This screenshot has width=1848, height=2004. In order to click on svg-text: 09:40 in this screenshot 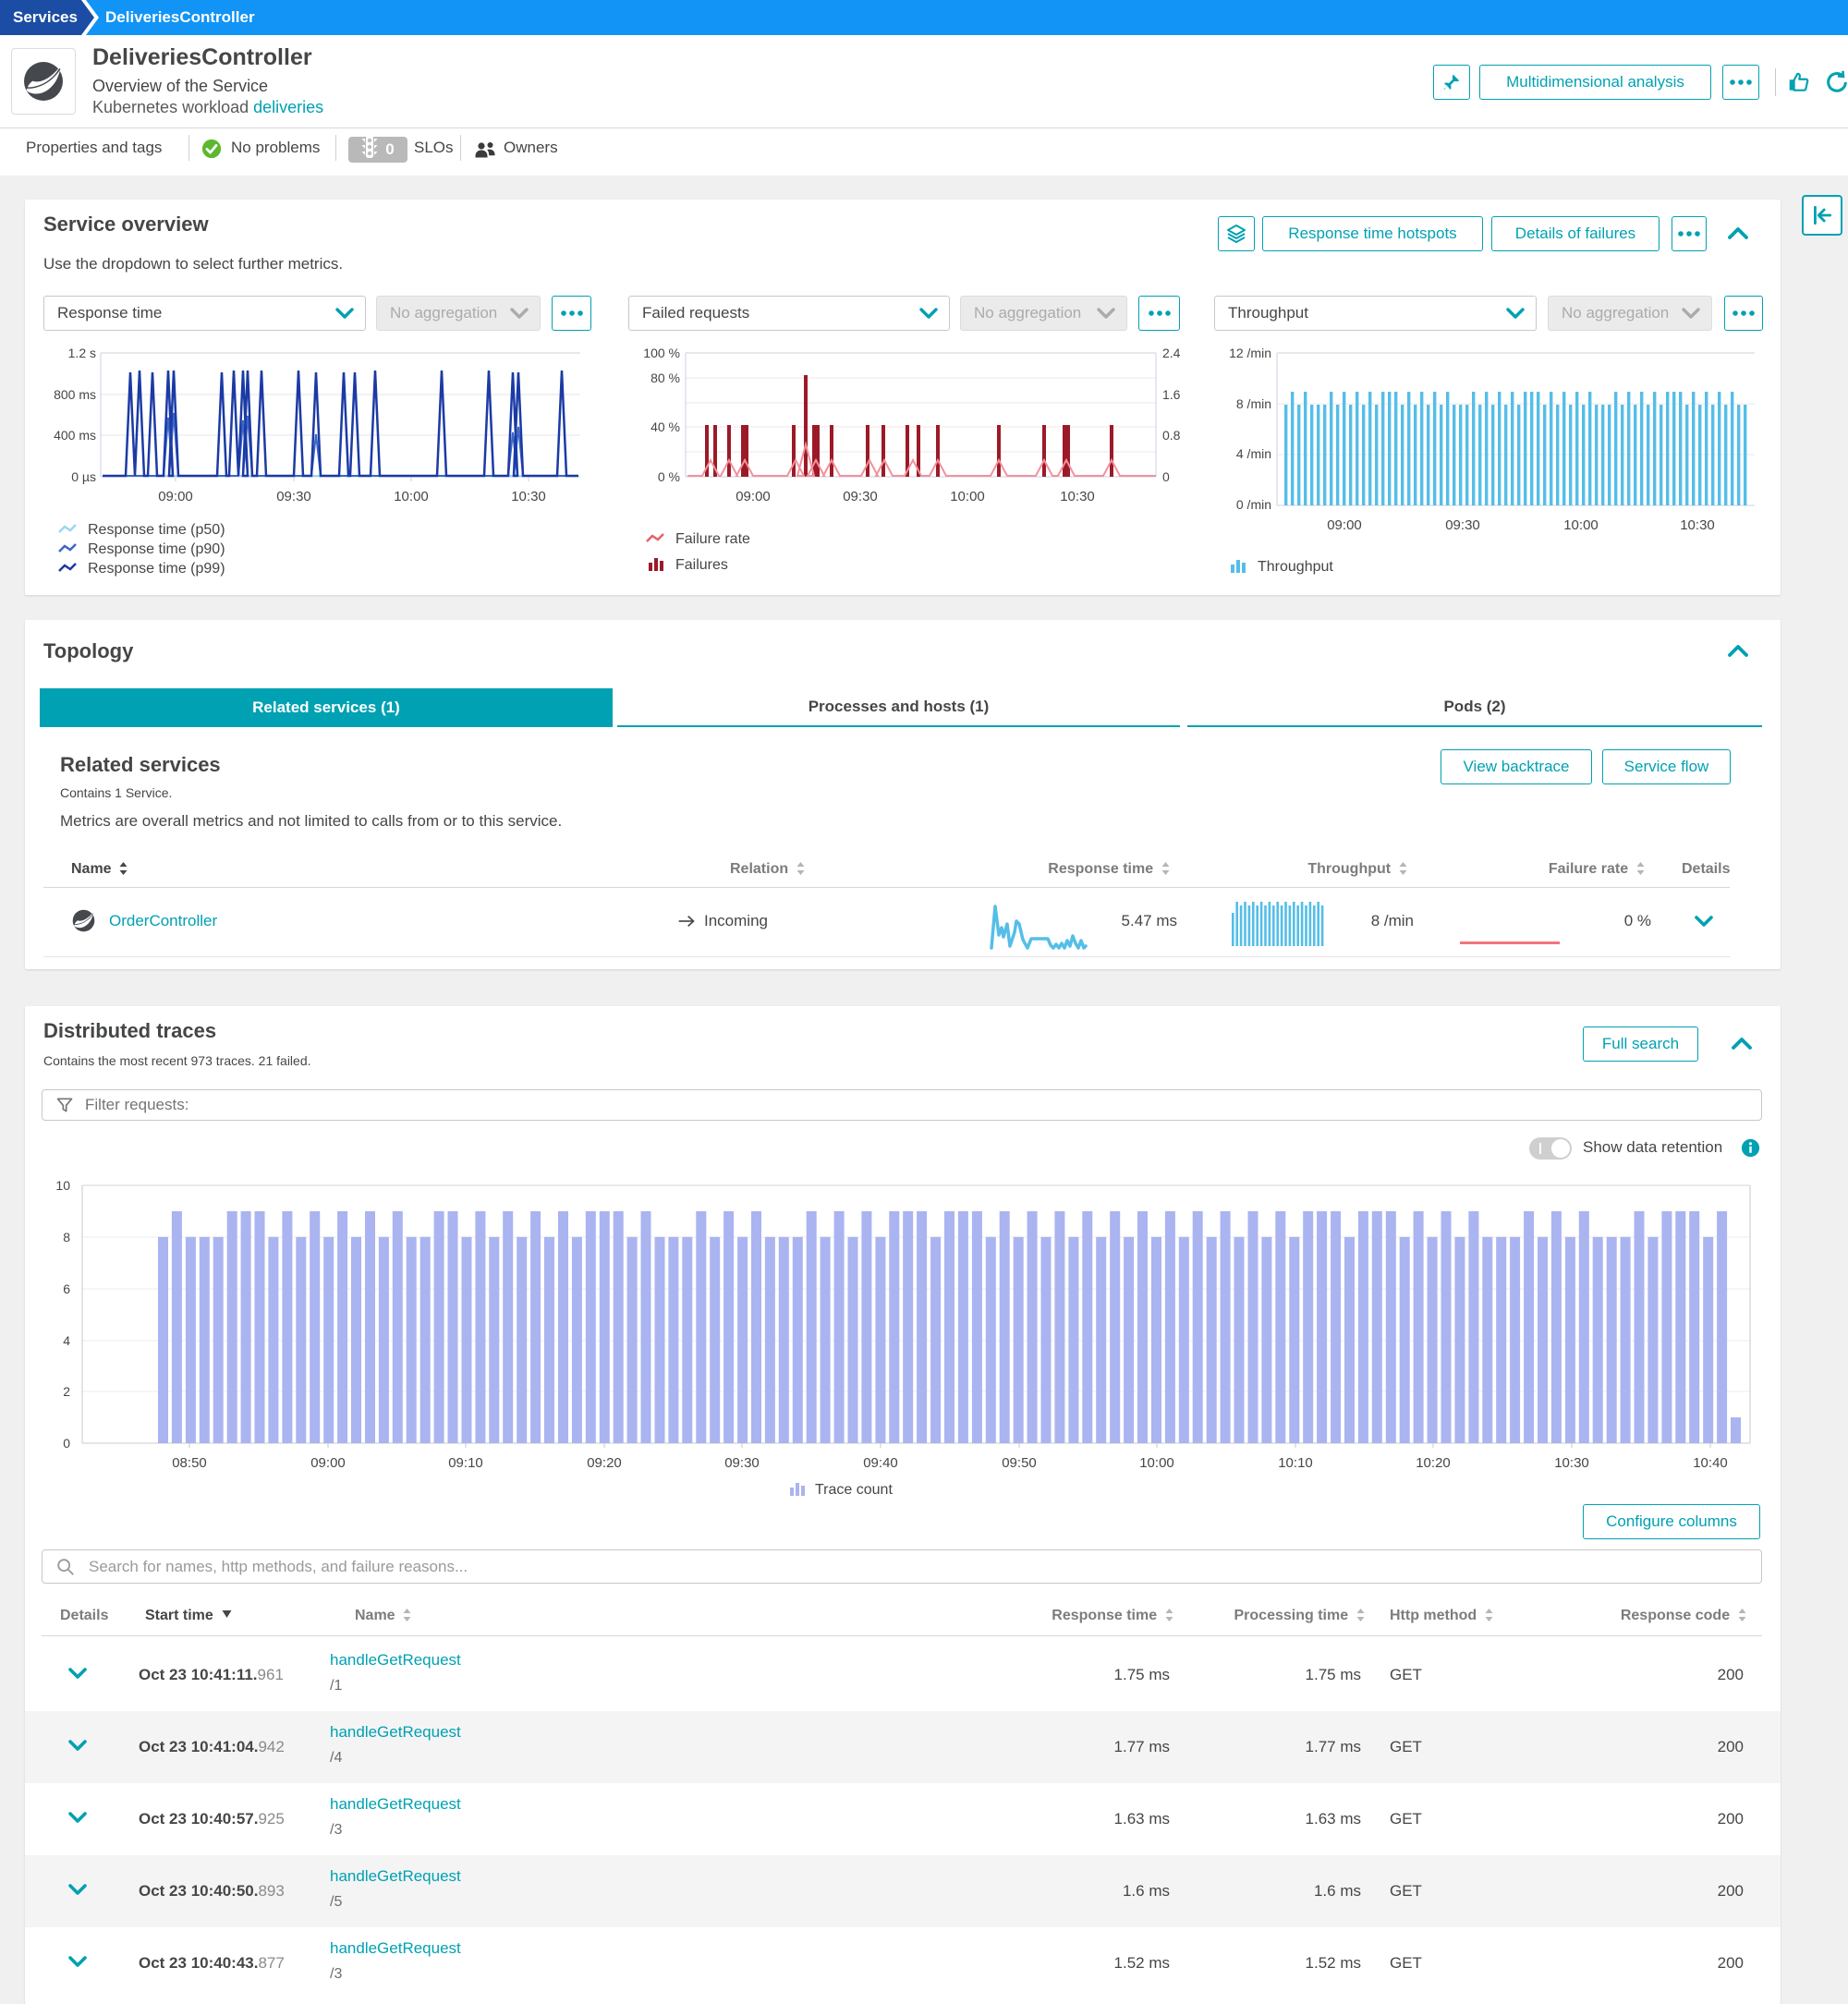, I will do `click(881, 1463)`.